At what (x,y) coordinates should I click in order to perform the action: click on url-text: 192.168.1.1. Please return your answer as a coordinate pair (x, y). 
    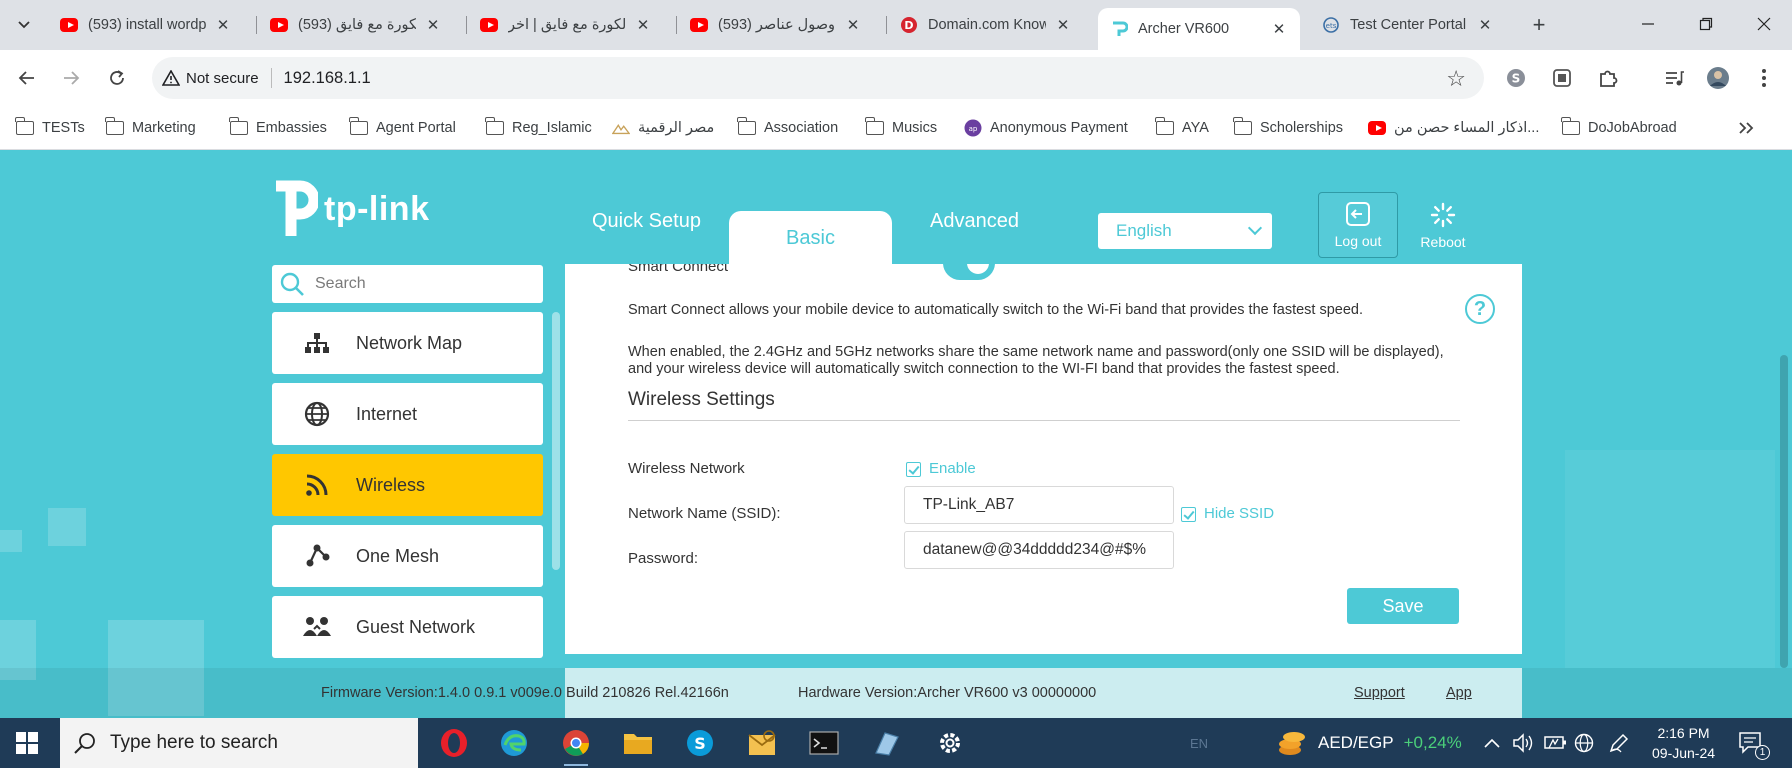
    Looking at the image, I should click on (327, 78).